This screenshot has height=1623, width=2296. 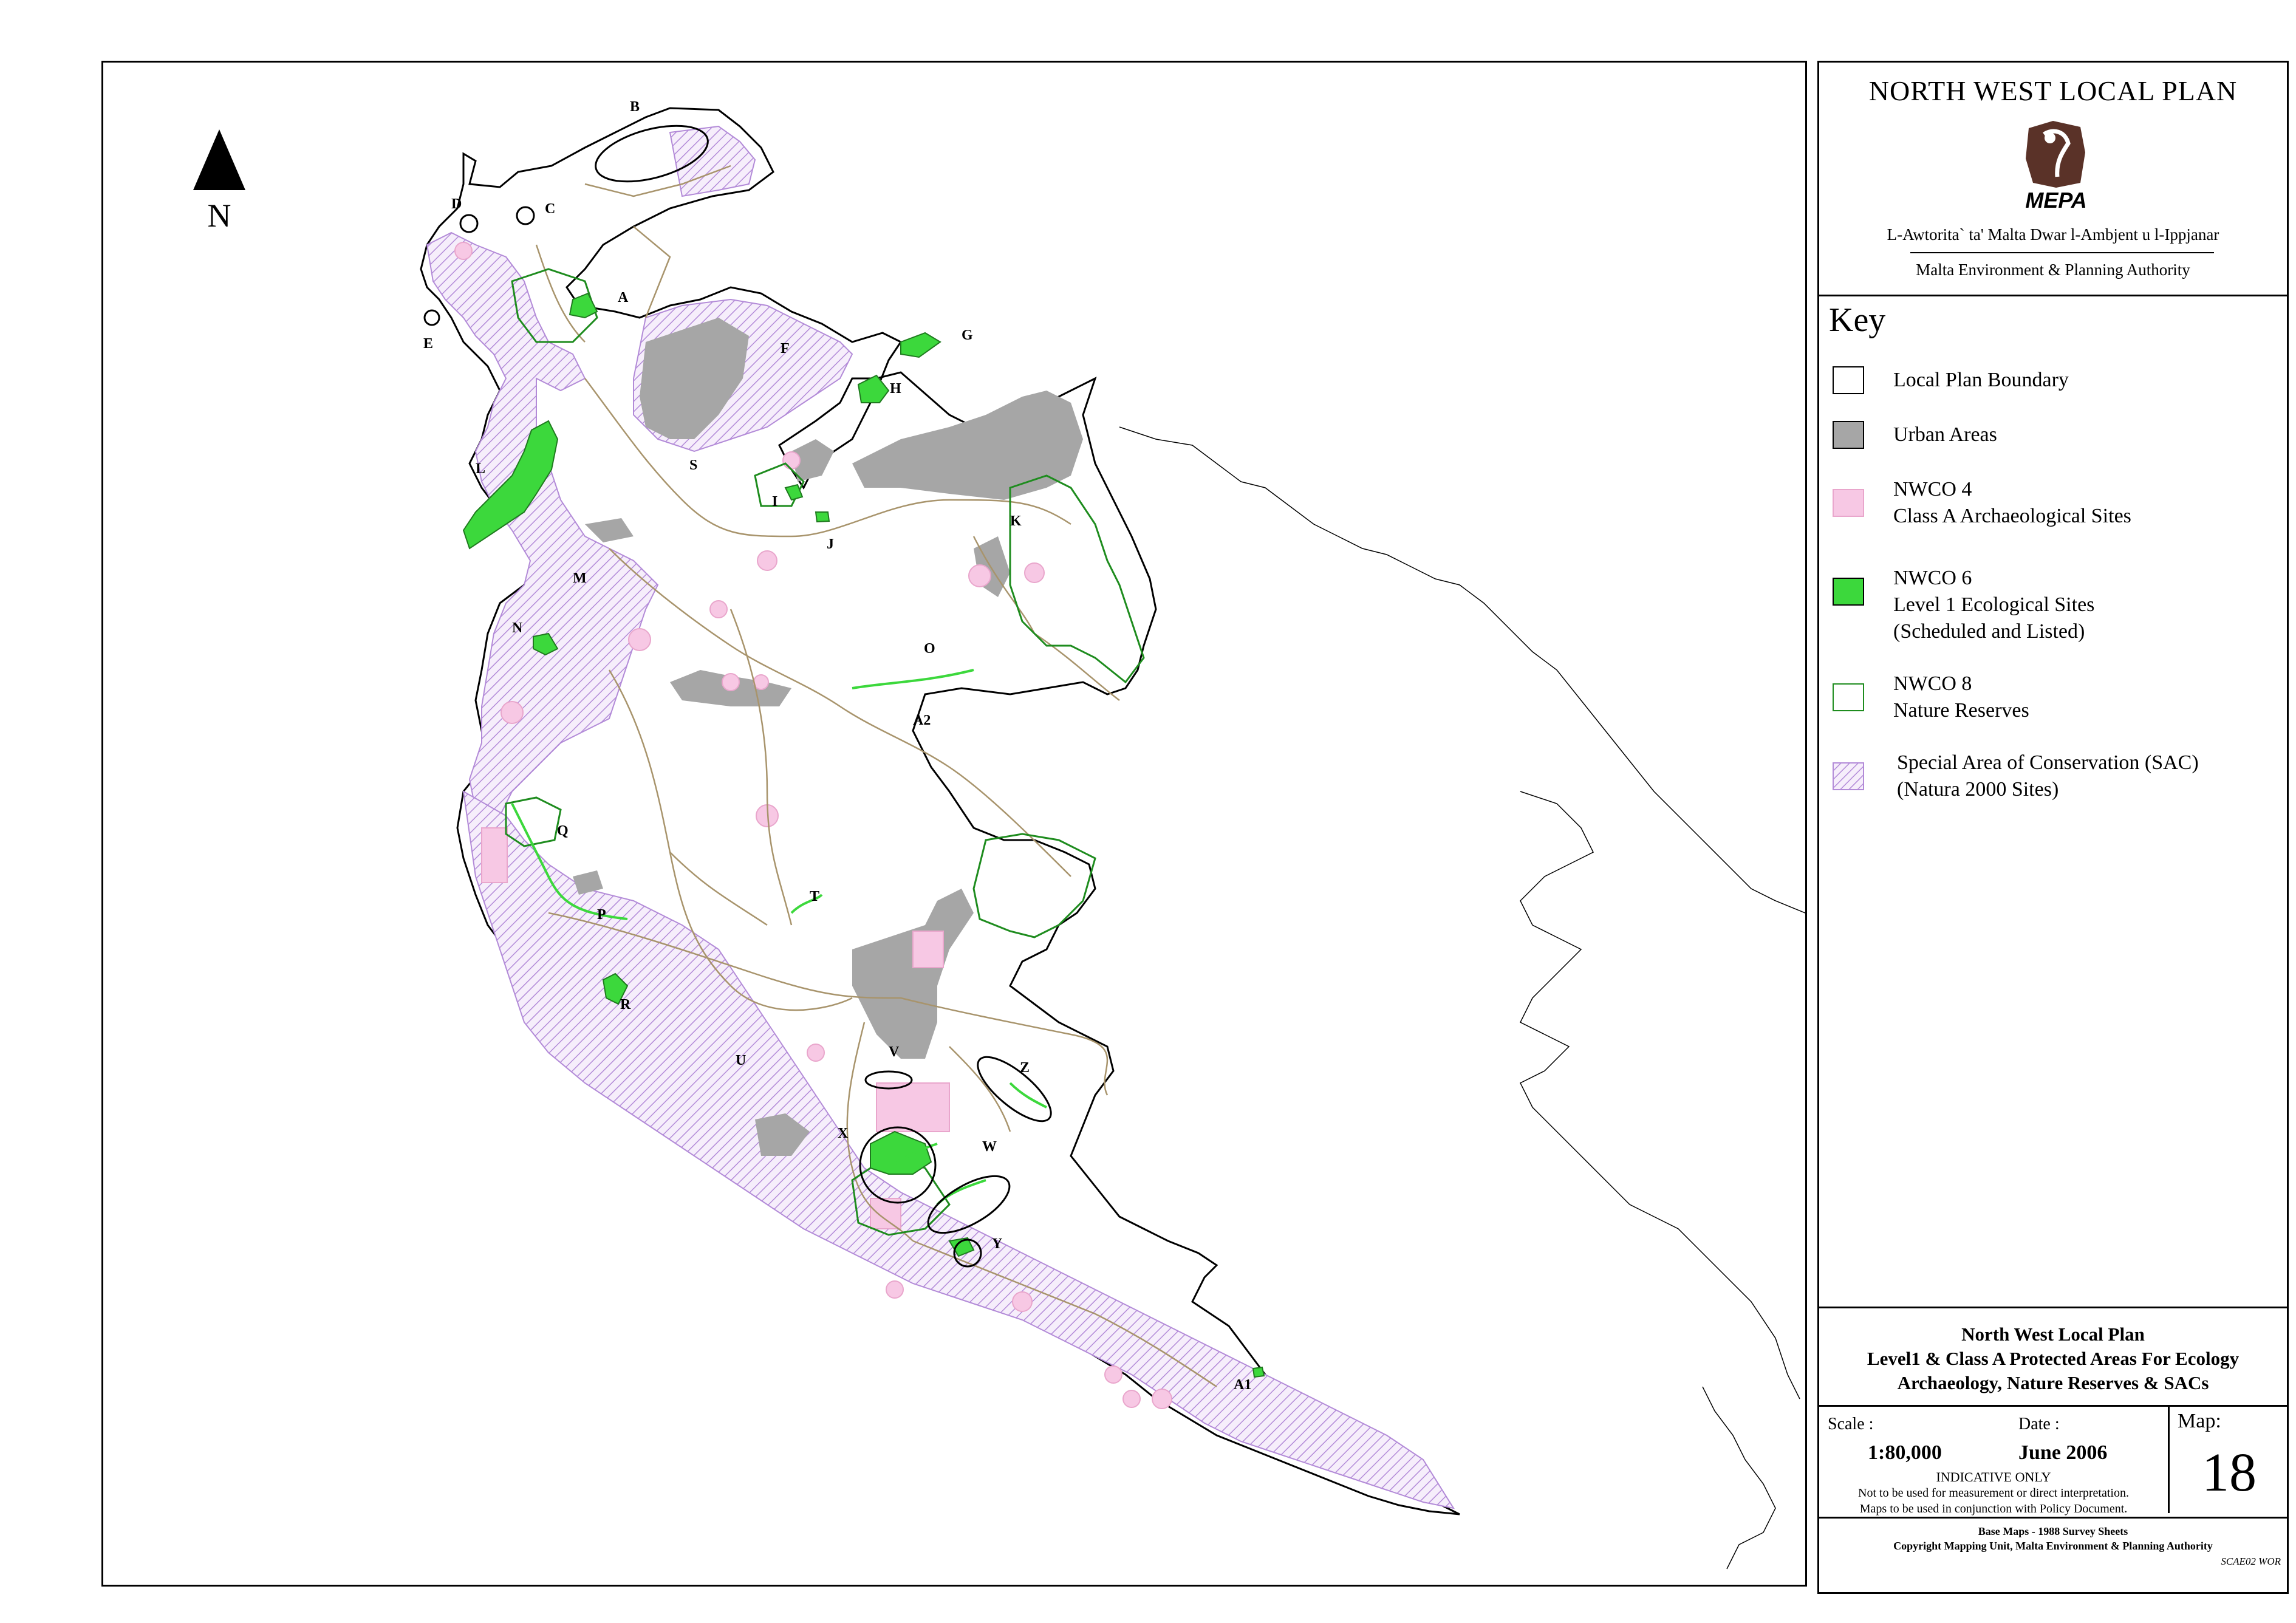 What do you see at coordinates (219, 215) in the screenshot?
I see `north-label: N` at bounding box center [219, 215].